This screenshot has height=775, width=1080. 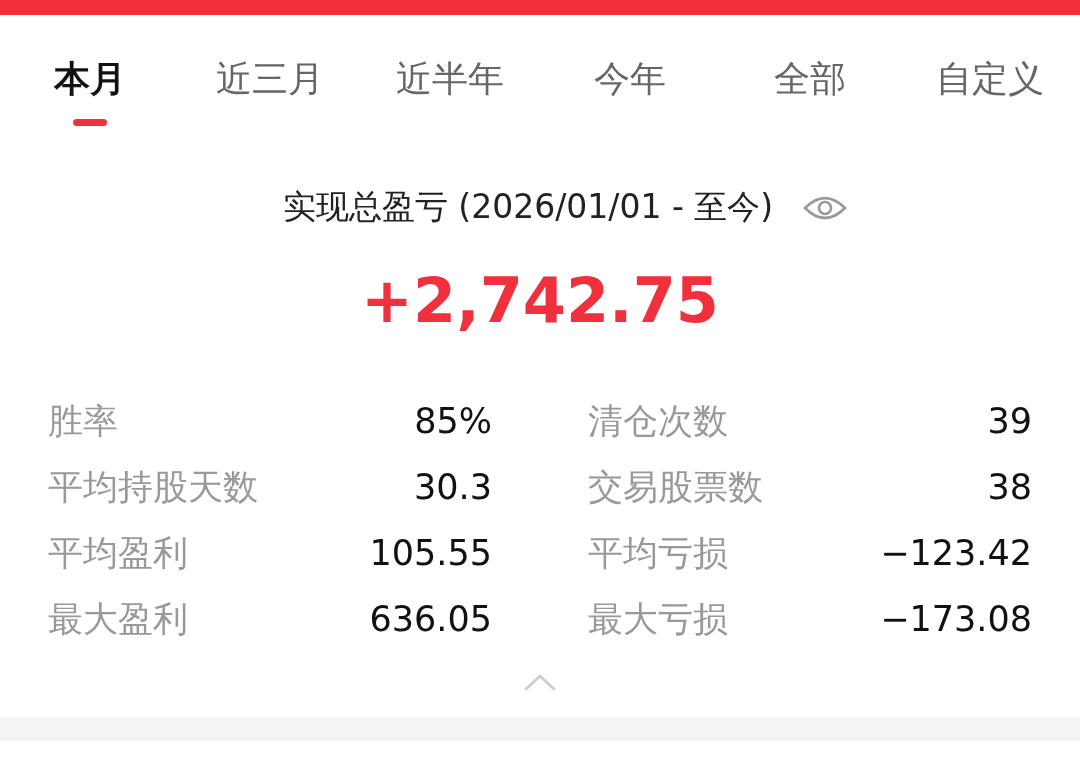 What do you see at coordinates (83, 421) in the screenshot?
I see `stat-label: 胜率` at bounding box center [83, 421].